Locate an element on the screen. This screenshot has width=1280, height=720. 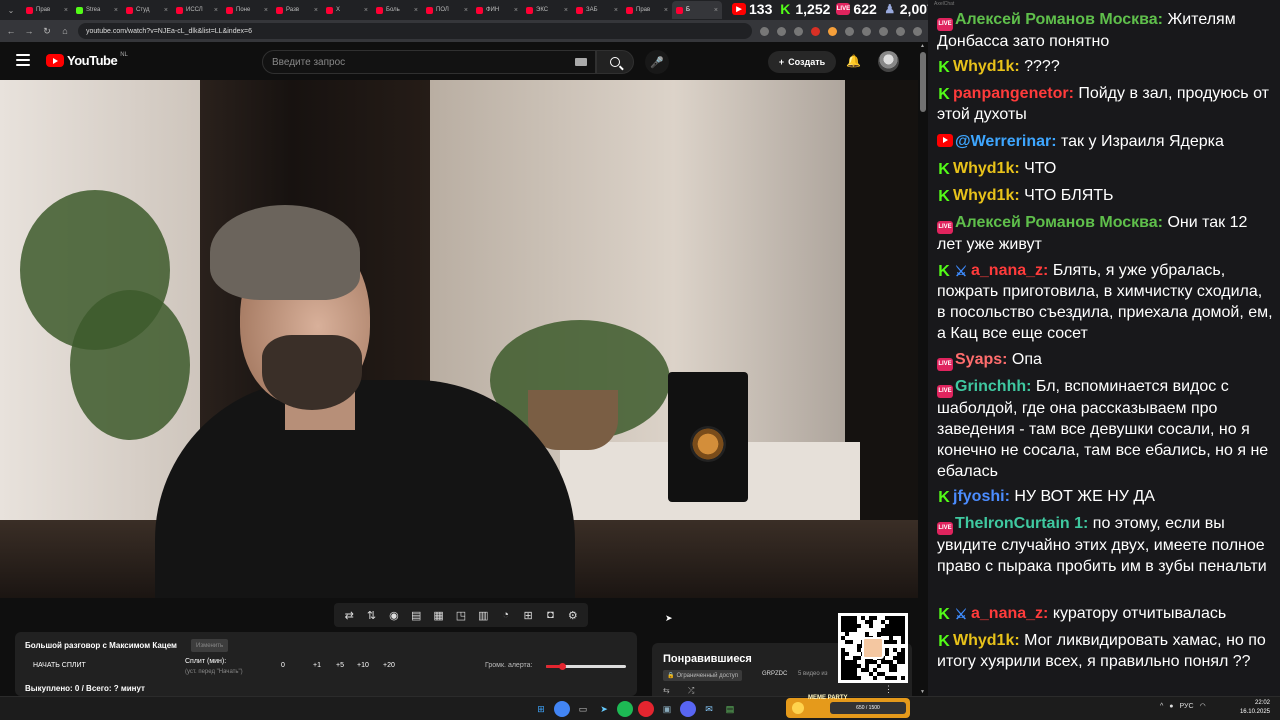
language-indicator: РУС is located at coordinates (1187, 706).